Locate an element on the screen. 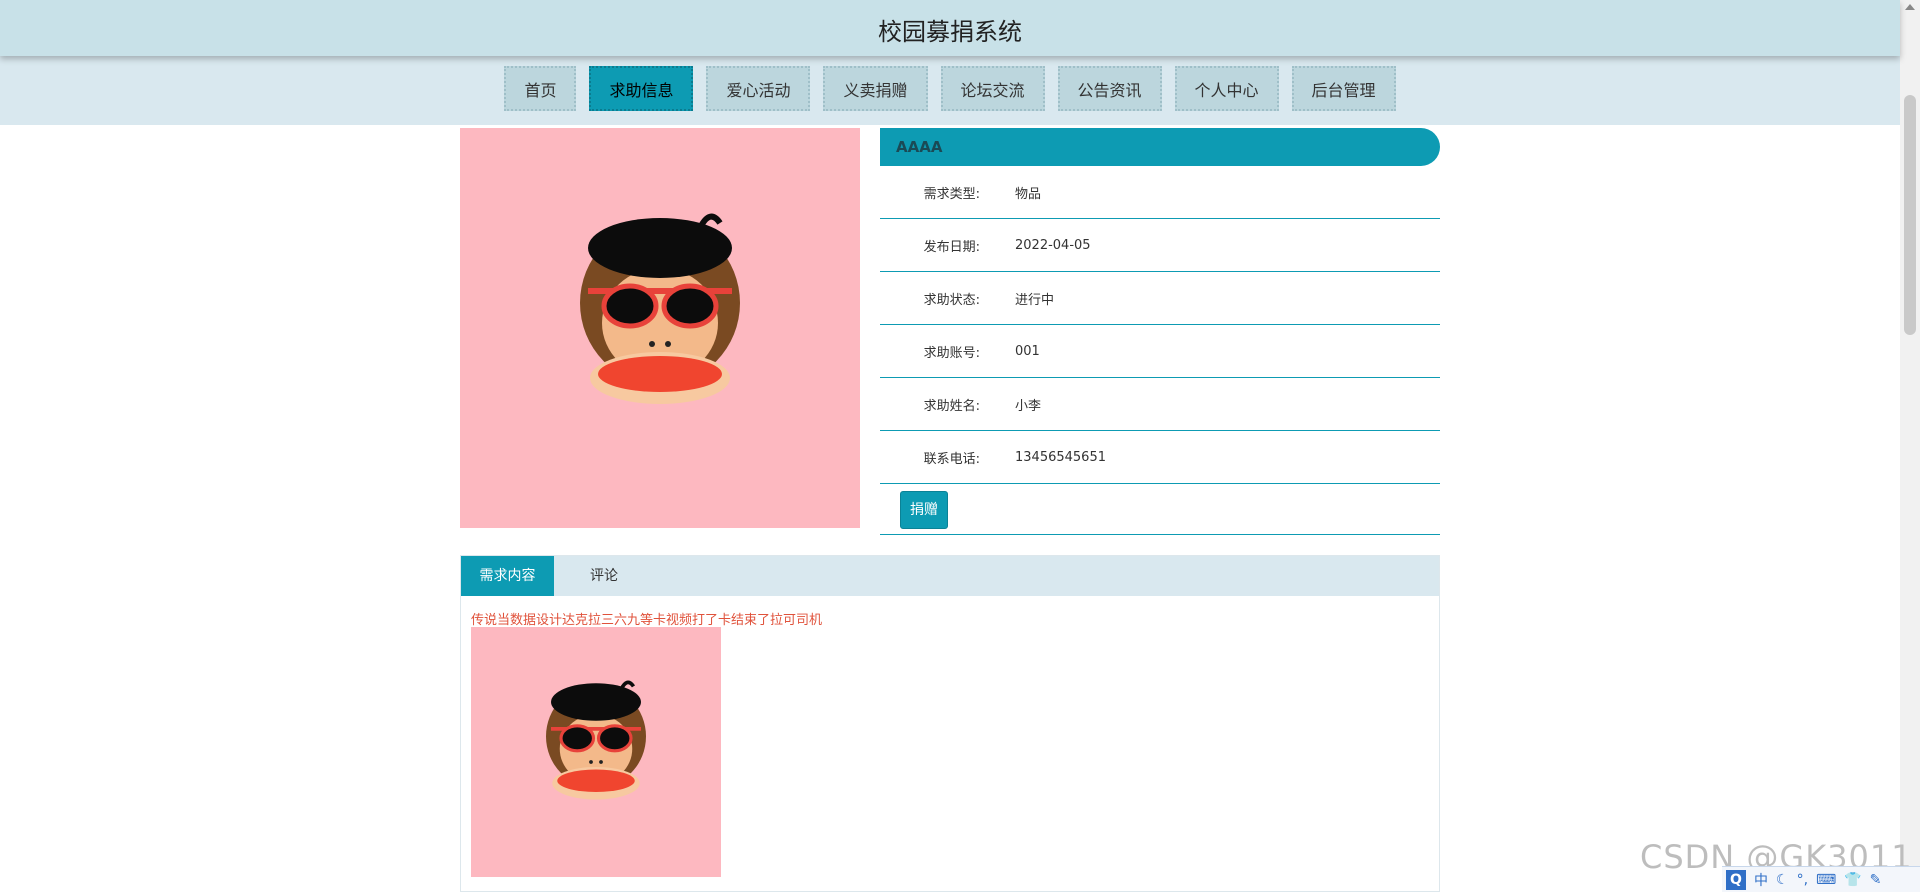  nav-item-charity-activities: 爱心活动 is located at coordinates (758, 88).